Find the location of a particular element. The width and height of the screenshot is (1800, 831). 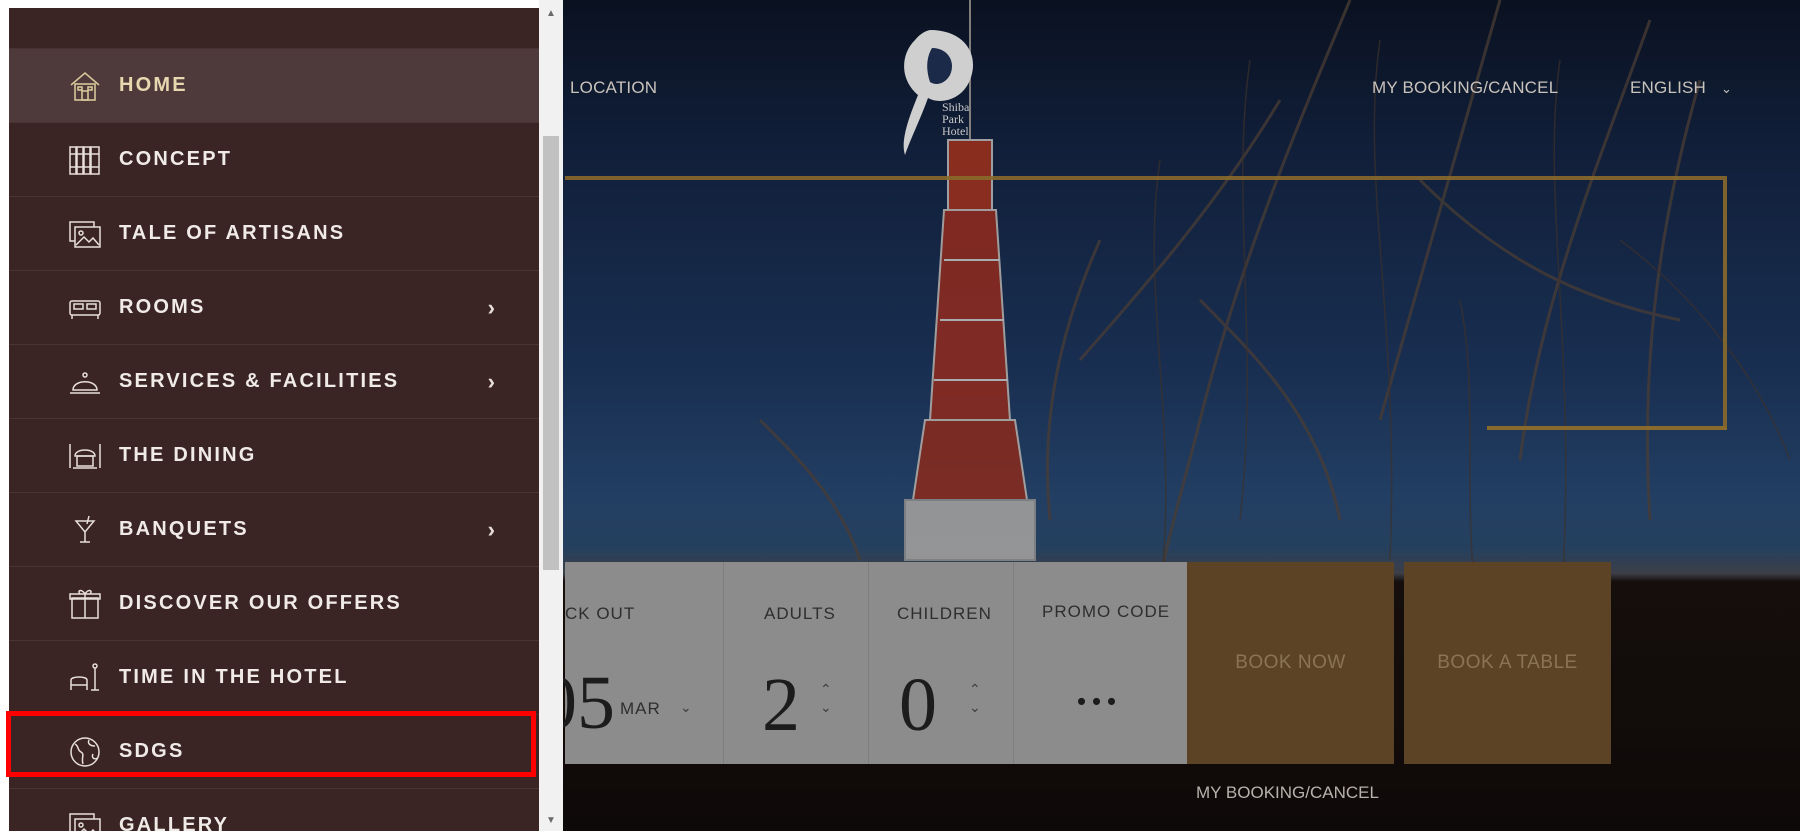

adults-decrement-icon: ⌄ is located at coordinates (826, 707).